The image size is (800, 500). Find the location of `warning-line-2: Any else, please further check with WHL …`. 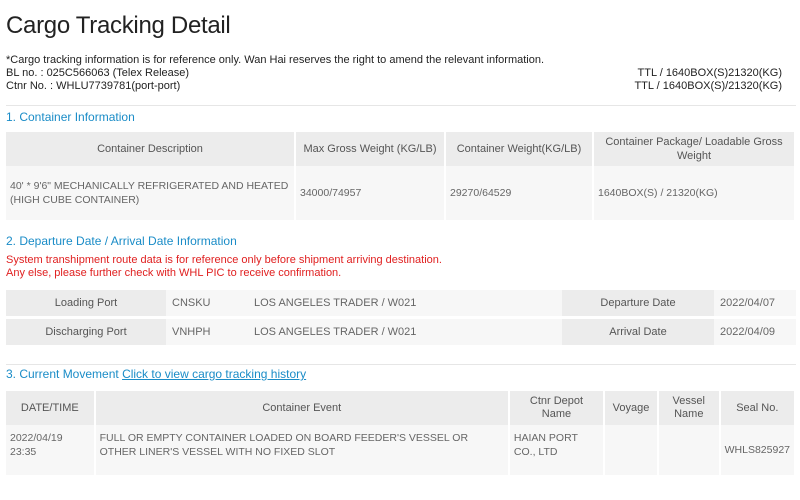

warning-line-2: Any else, please further check with WHL … is located at coordinates (174, 273).